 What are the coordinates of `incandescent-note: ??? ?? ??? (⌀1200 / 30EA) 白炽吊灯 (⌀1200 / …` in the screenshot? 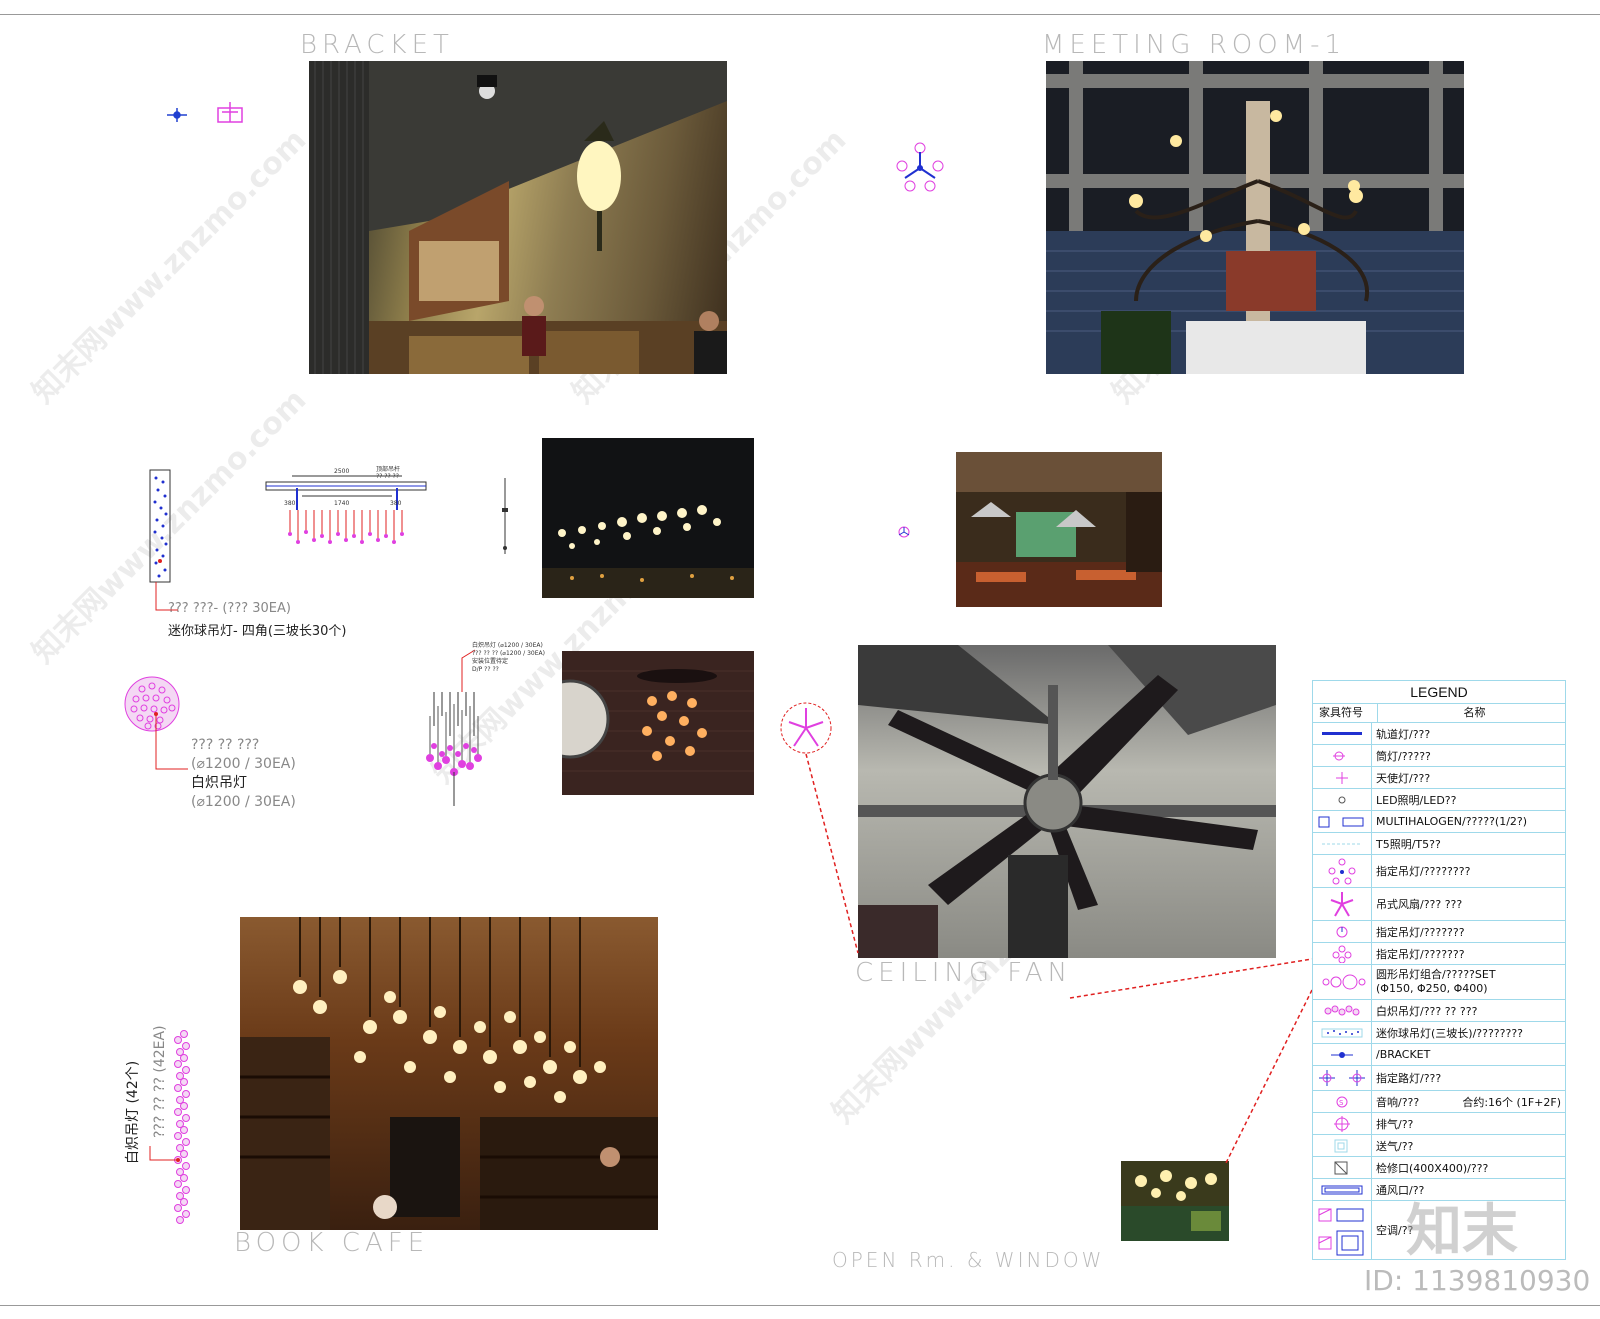 It's located at (243, 774).